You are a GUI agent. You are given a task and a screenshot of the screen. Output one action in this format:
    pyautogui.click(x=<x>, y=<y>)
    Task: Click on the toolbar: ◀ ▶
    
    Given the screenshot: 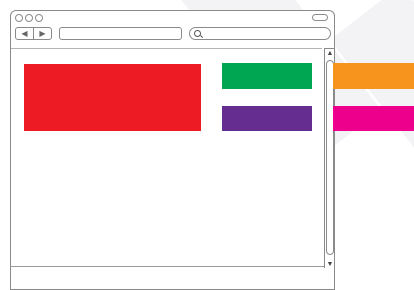 What is the action you would take?
    pyautogui.click(x=172, y=35)
    